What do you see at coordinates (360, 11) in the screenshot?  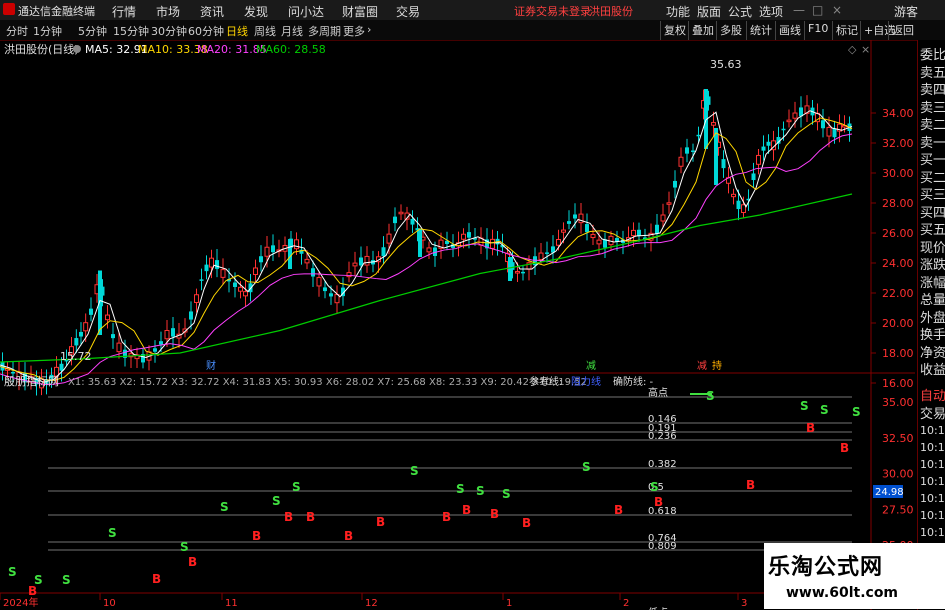 I see `menu-caifuquan: 财富圈` at bounding box center [360, 11].